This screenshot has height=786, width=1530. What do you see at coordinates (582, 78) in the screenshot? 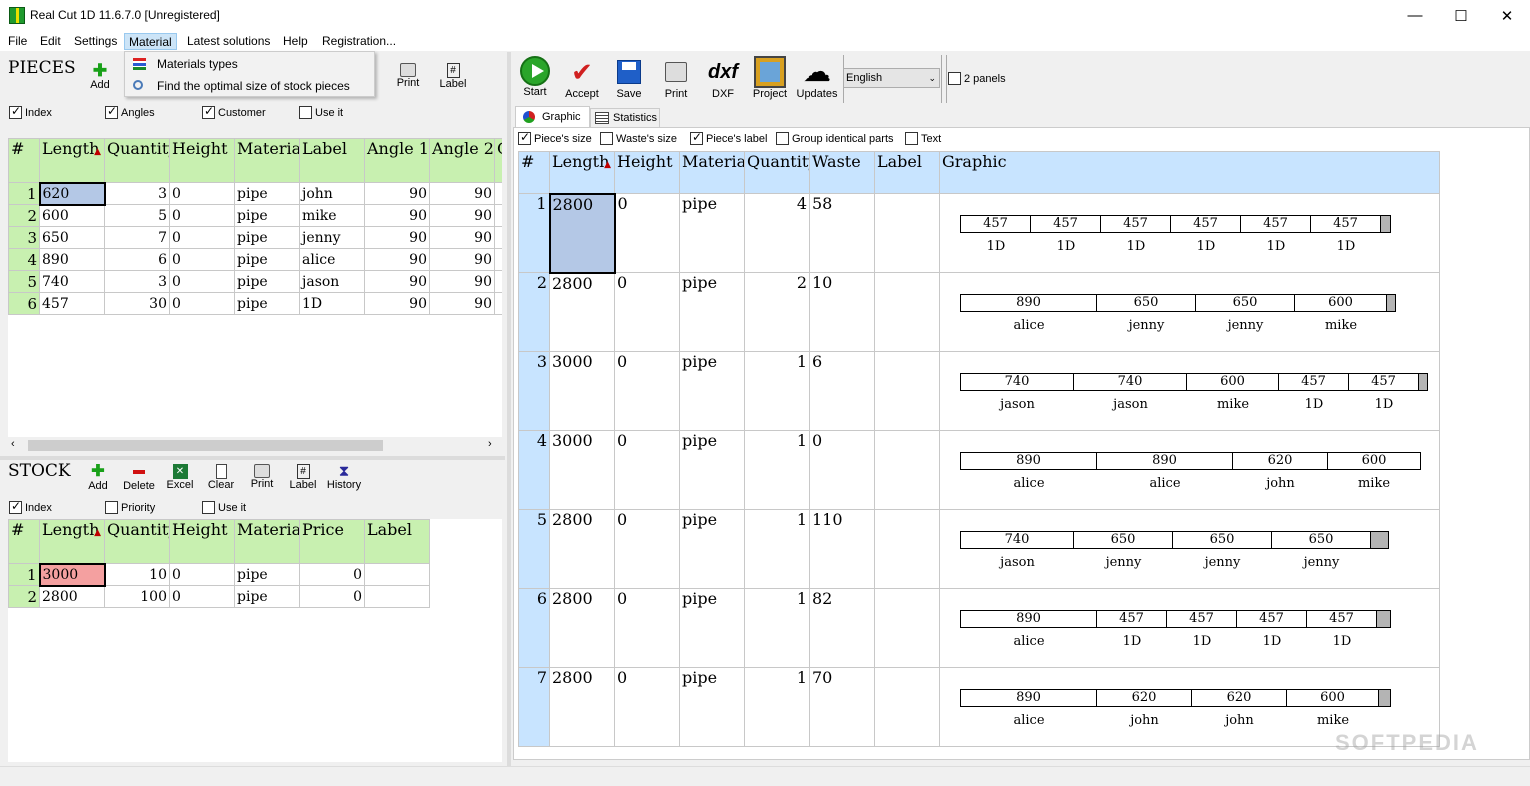
I see `accept-button: ✔ Accept` at bounding box center [582, 78].